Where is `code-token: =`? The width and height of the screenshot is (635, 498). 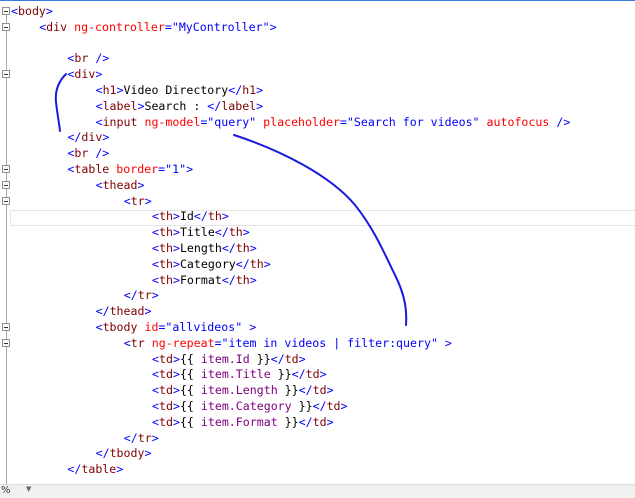
code-token: = is located at coordinates (168, 26).